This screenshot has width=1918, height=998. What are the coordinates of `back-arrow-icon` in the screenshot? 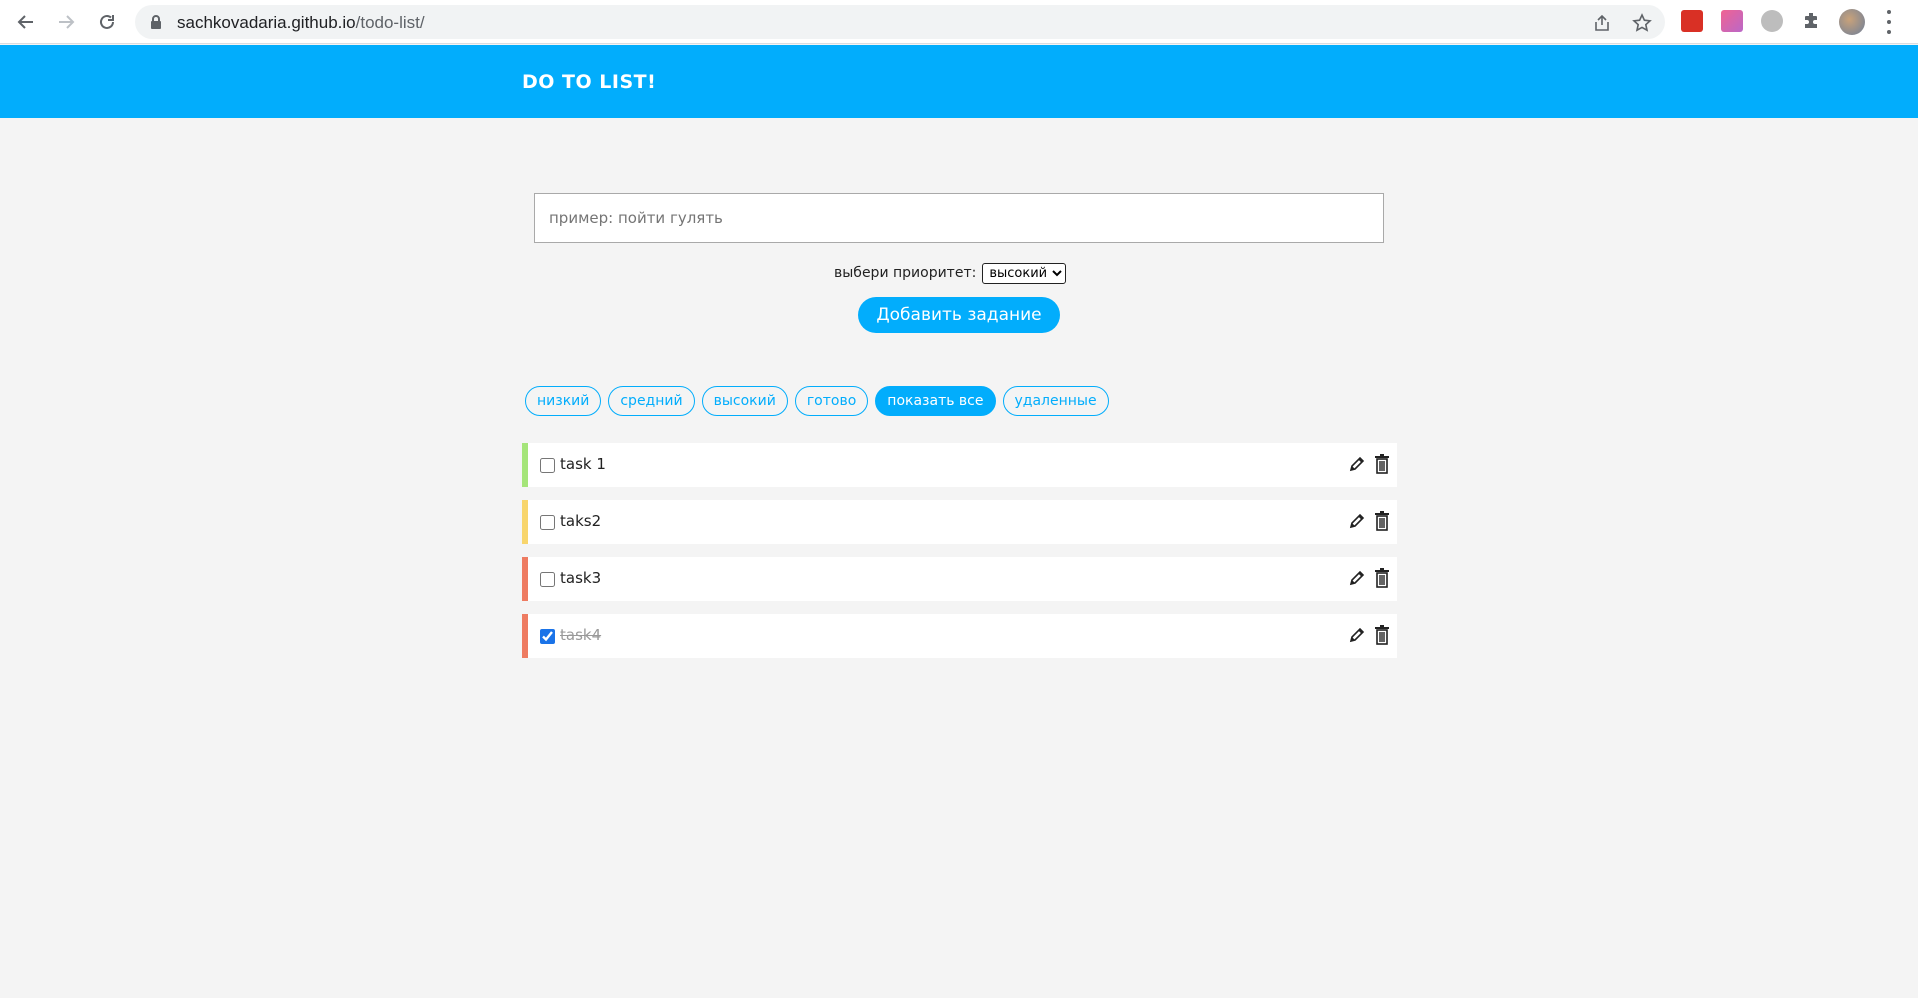 It's located at (26, 22).